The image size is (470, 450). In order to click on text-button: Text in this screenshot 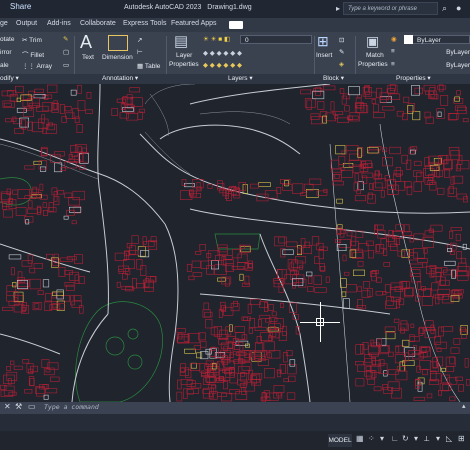, I will do `click(88, 57)`.